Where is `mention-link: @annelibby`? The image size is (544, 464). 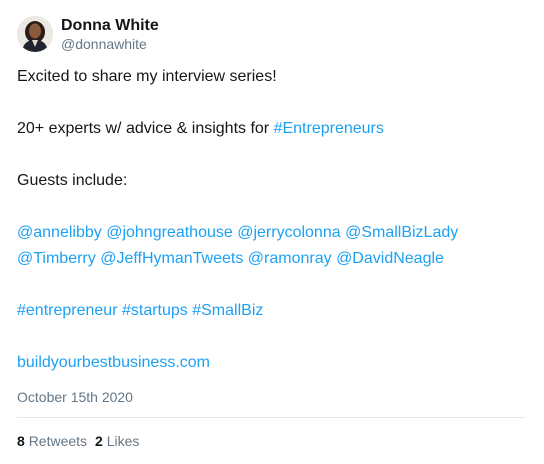 mention-link: @annelibby is located at coordinates (59, 232).